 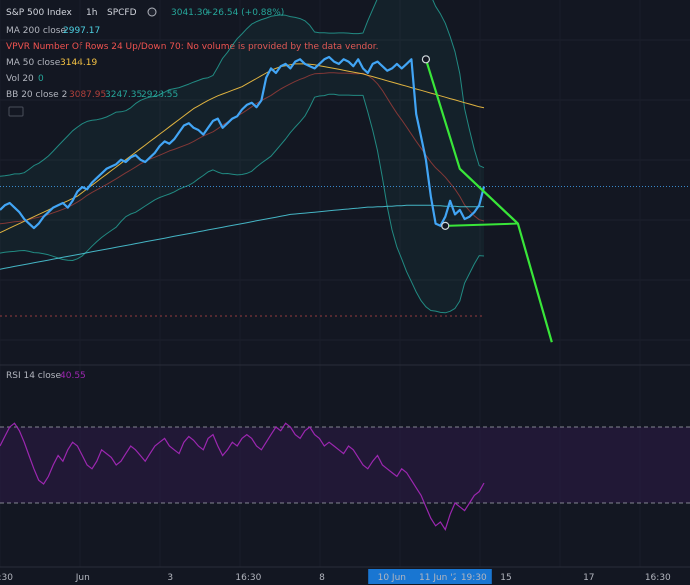 What do you see at coordinates (152, 12) in the screenshot?
I see `status-dot-icon` at bounding box center [152, 12].